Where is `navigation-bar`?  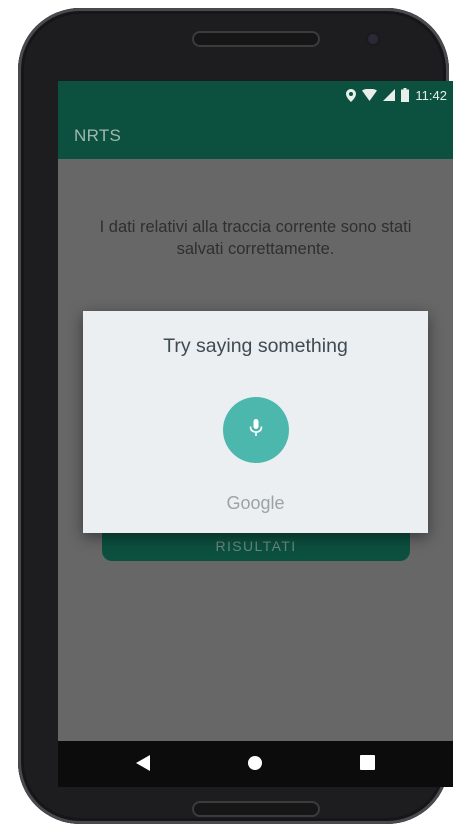
navigation-bar is located at coordinates (255, 764).